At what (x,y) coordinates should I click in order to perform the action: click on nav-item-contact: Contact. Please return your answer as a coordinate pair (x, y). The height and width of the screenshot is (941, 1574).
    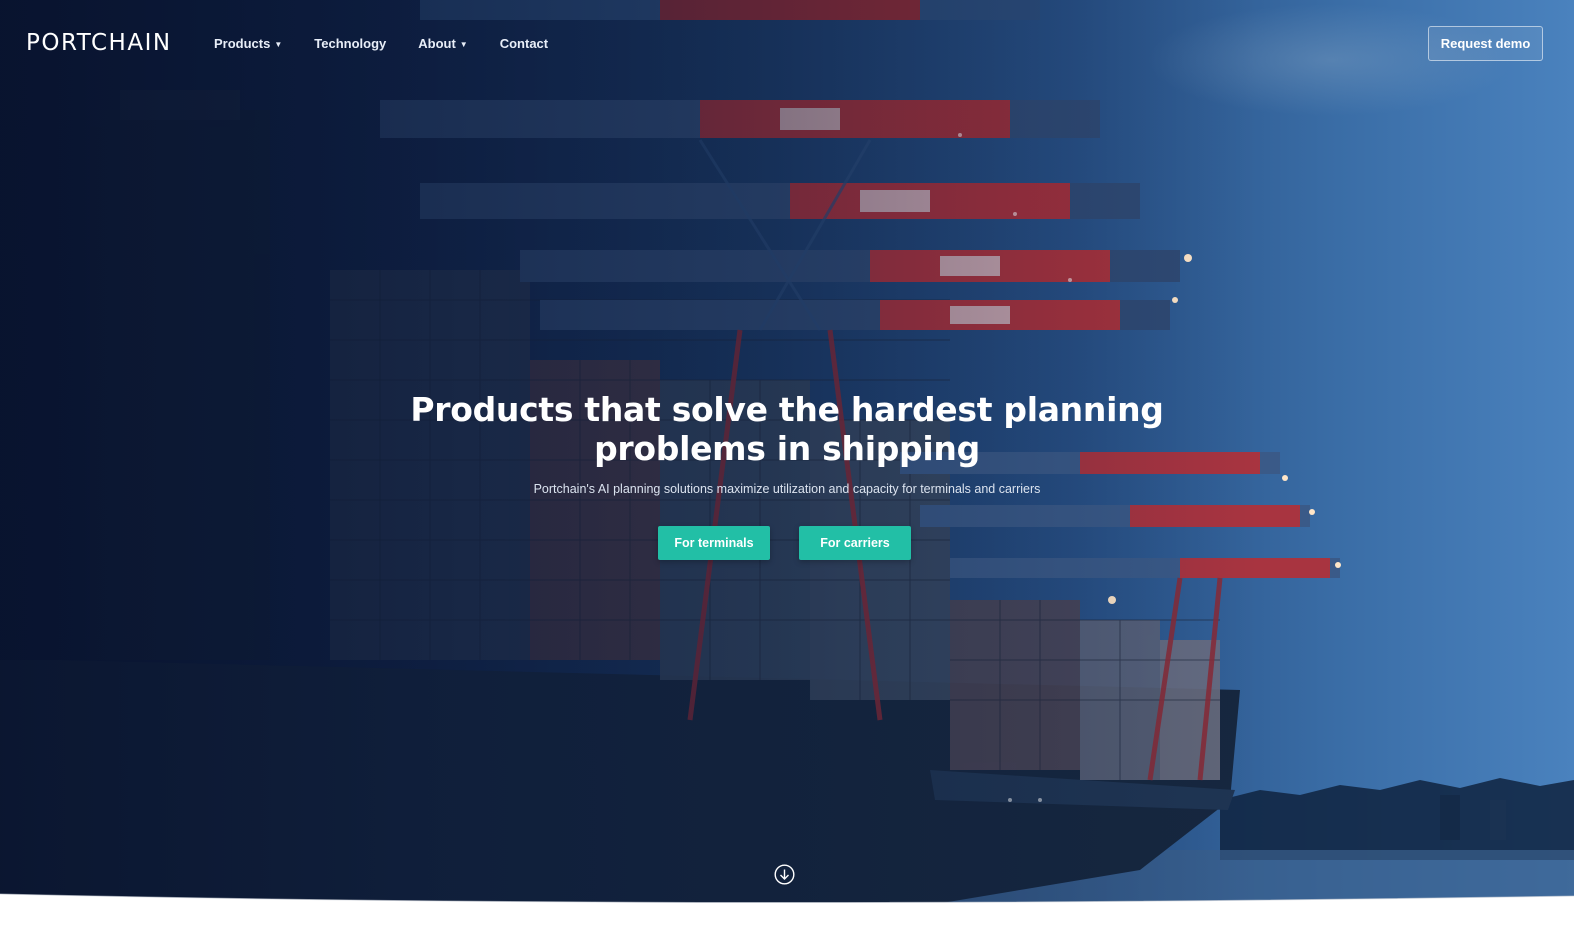
    Looking at the image, I should click on (524, 43).